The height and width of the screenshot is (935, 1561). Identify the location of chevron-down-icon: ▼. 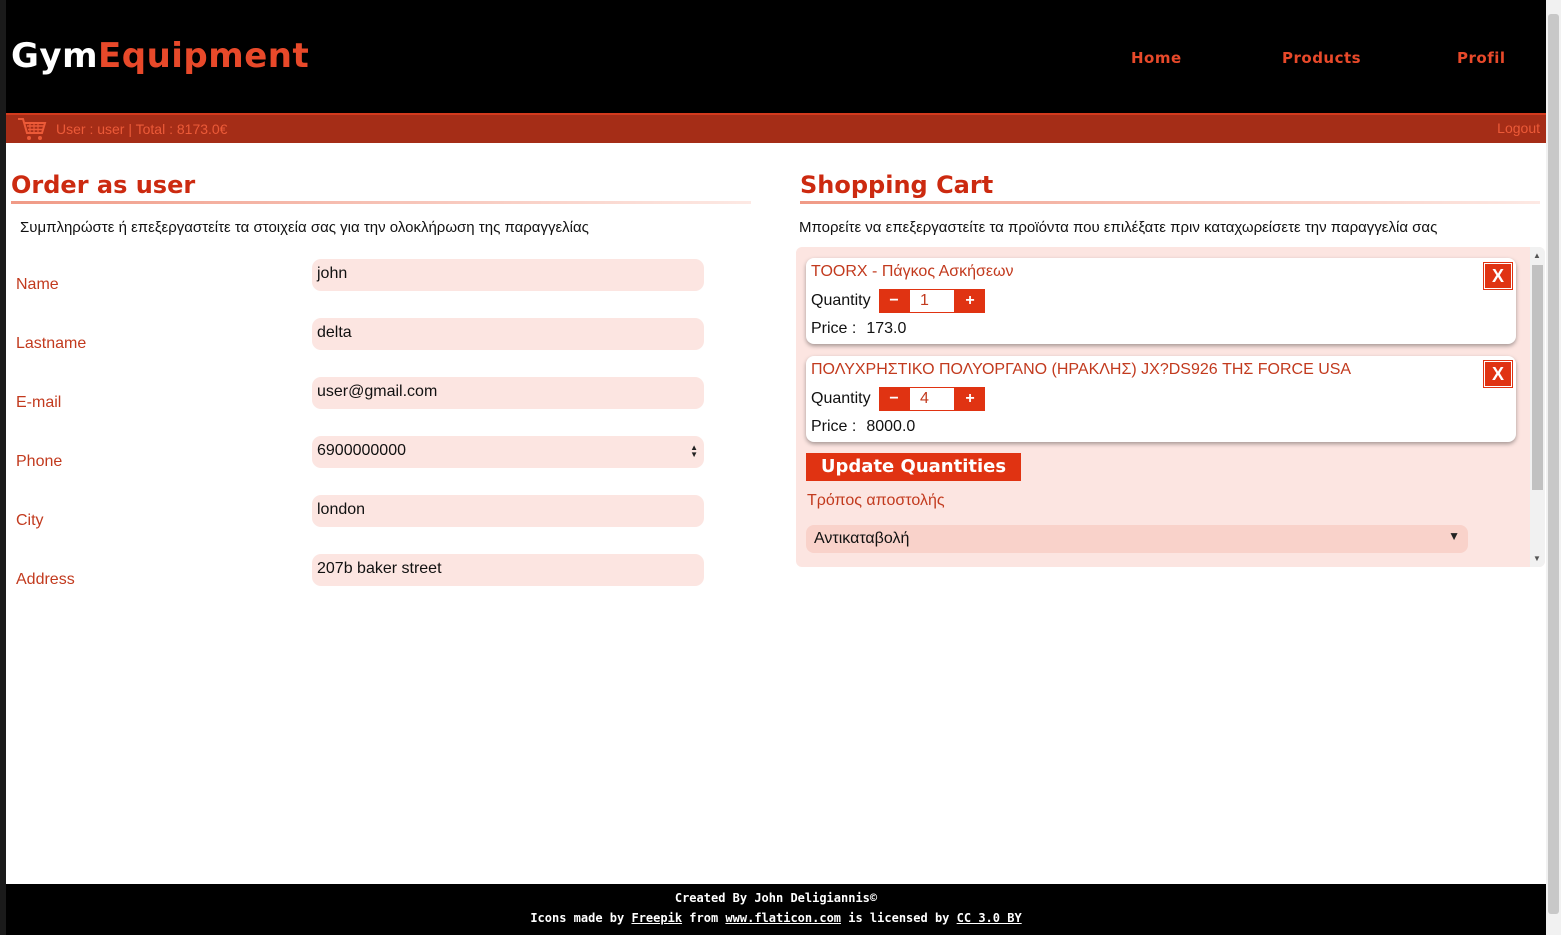
(1454, 536).